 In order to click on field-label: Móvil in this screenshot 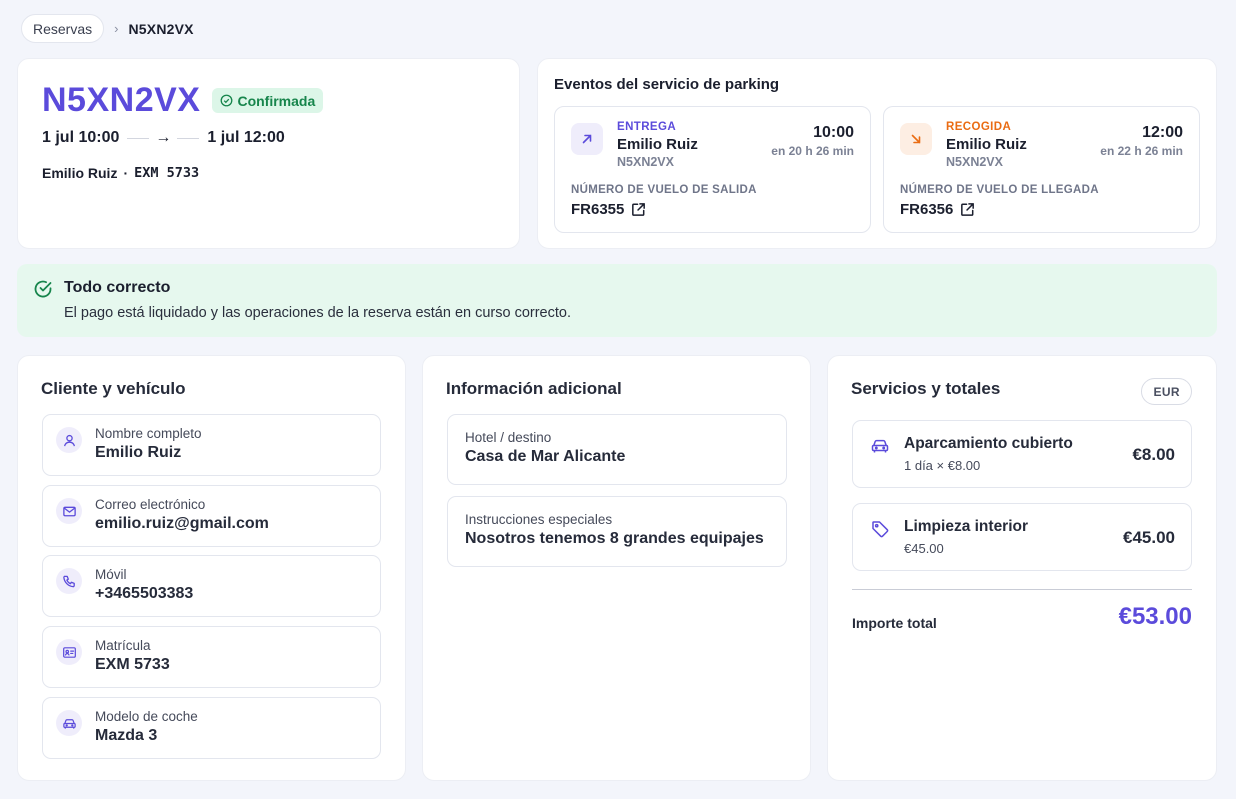, I will do `click(111, 574)`.